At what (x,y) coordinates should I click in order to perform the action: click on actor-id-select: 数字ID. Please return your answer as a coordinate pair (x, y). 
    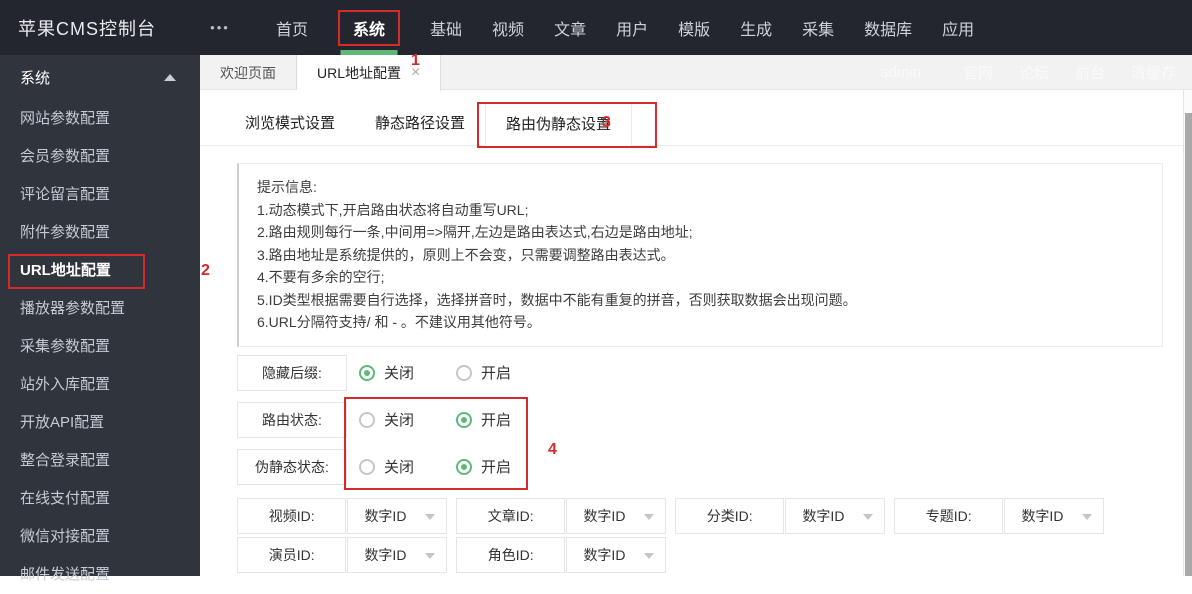
    Looking at the image, I should click on (397, 554).